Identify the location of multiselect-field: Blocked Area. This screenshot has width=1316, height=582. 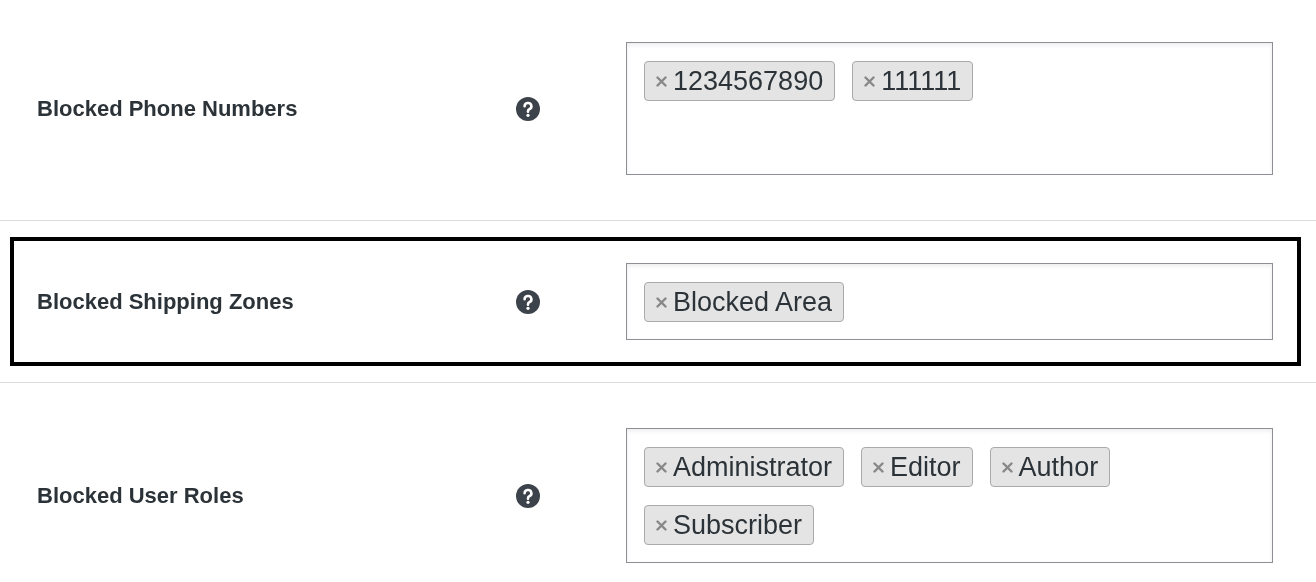
(949, 301).